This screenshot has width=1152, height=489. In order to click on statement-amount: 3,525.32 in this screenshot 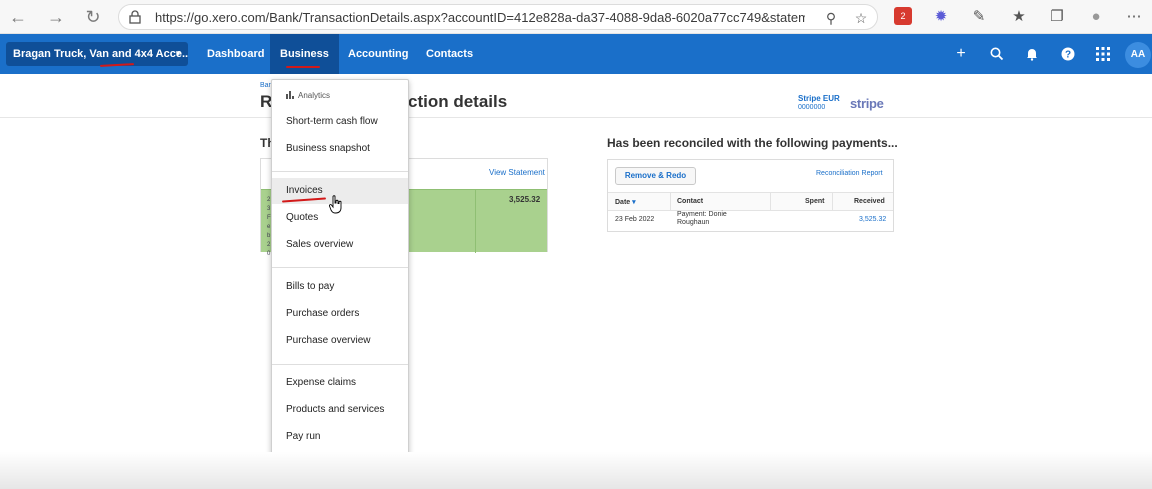, I will do `click(525, 199)`.